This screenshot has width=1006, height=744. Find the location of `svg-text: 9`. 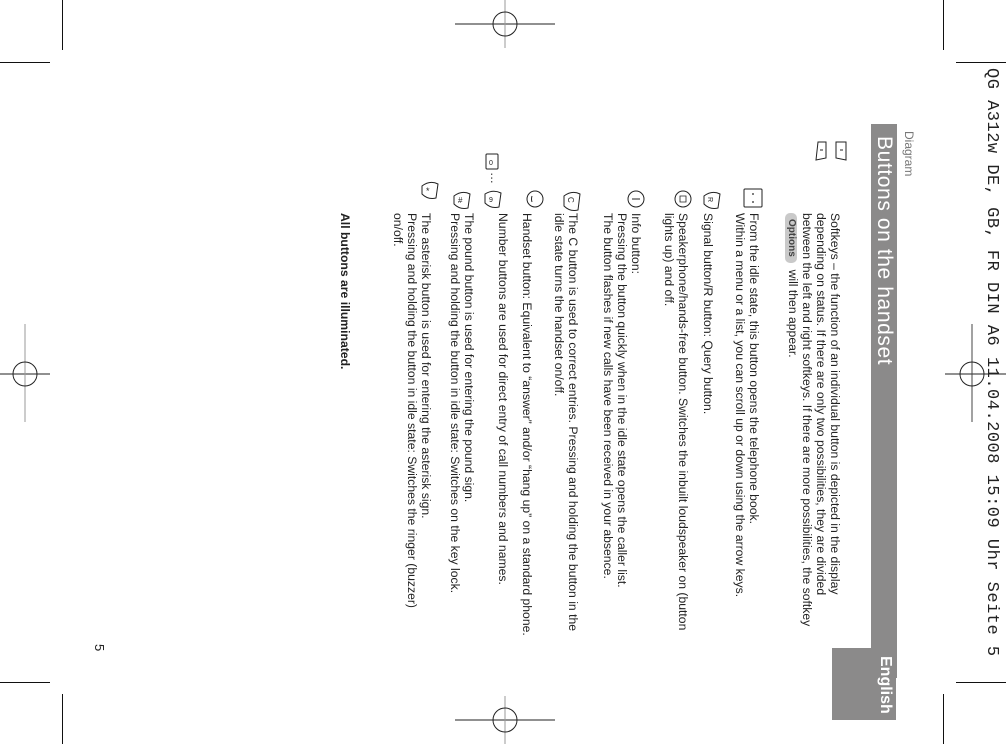

svg-text: 9 is located at coordinates (491, 200).